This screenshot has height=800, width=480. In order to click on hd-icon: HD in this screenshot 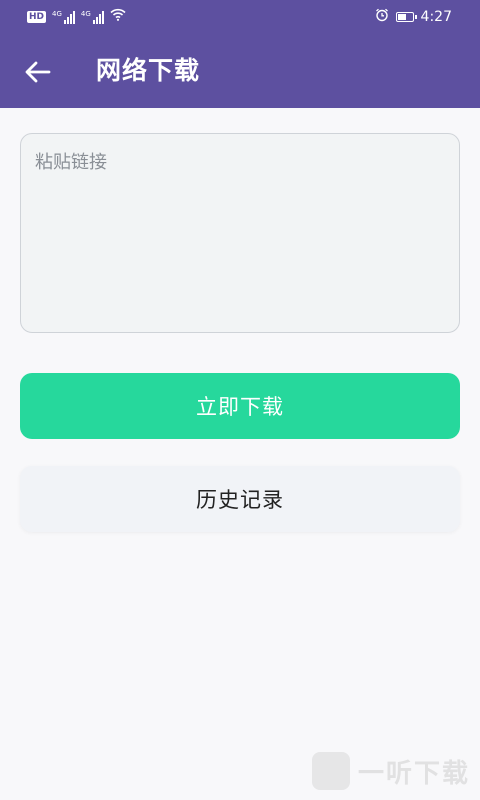, I will do `click(37, 16)`.